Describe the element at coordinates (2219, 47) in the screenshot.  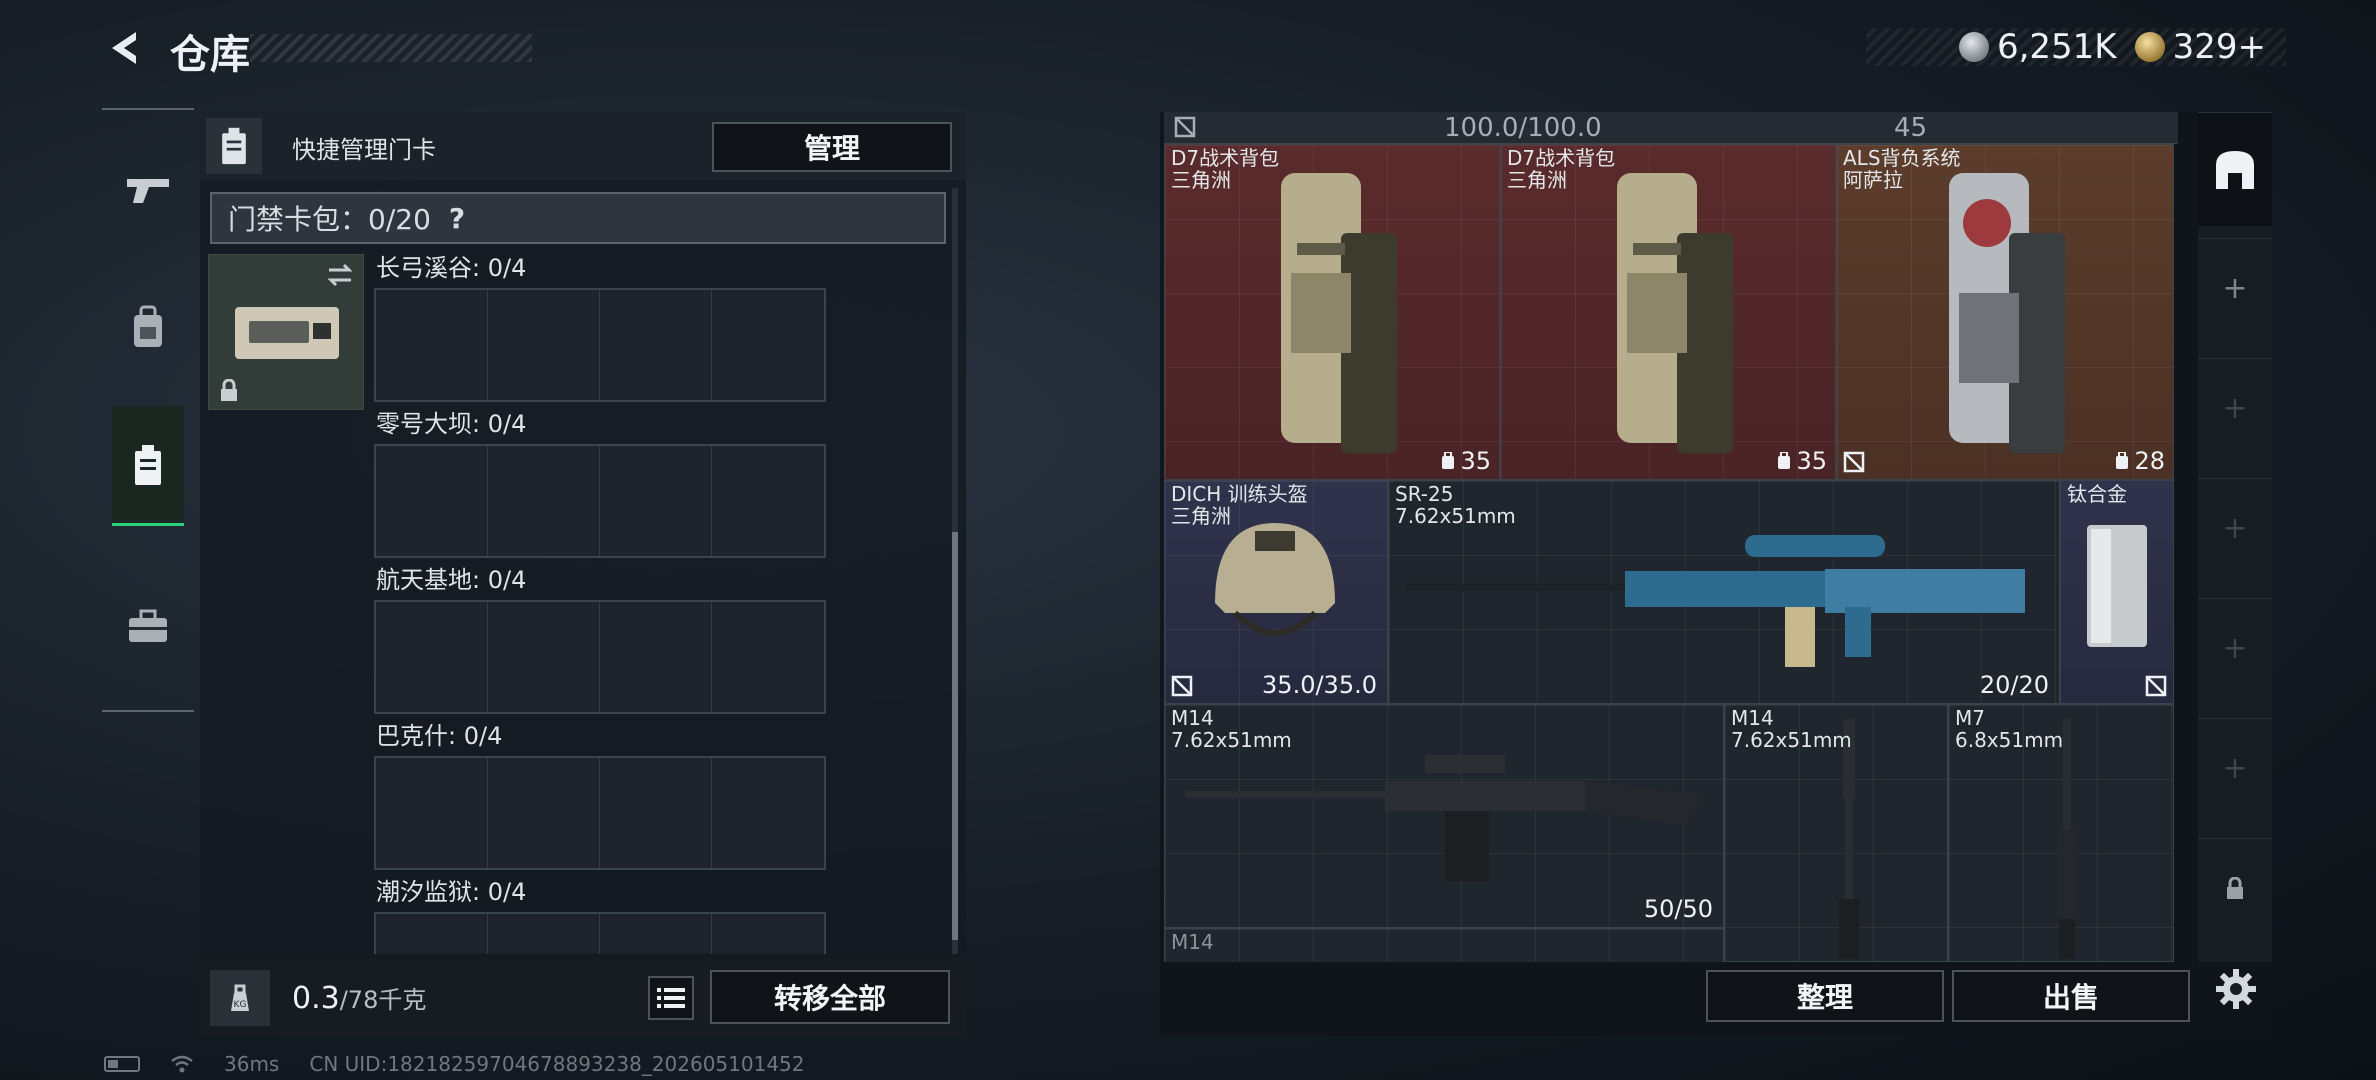
I see `gold-amount: 329+` at that location.